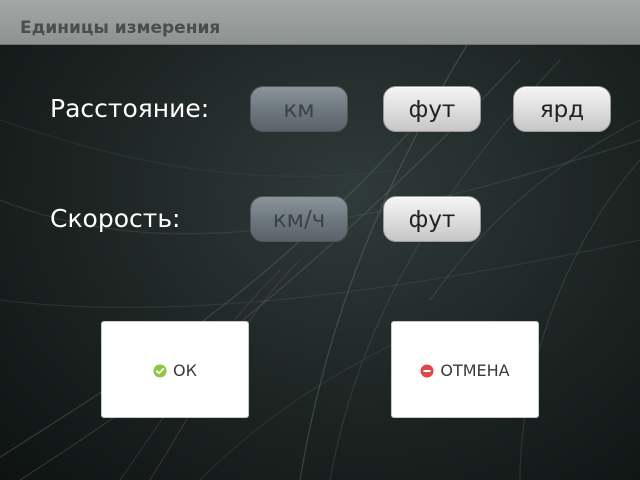 This screenshot has height=480, width=640. Describe the element at coordinates (432, 219) in the screenshot. I see `speed-ft-button: фут` at that location.